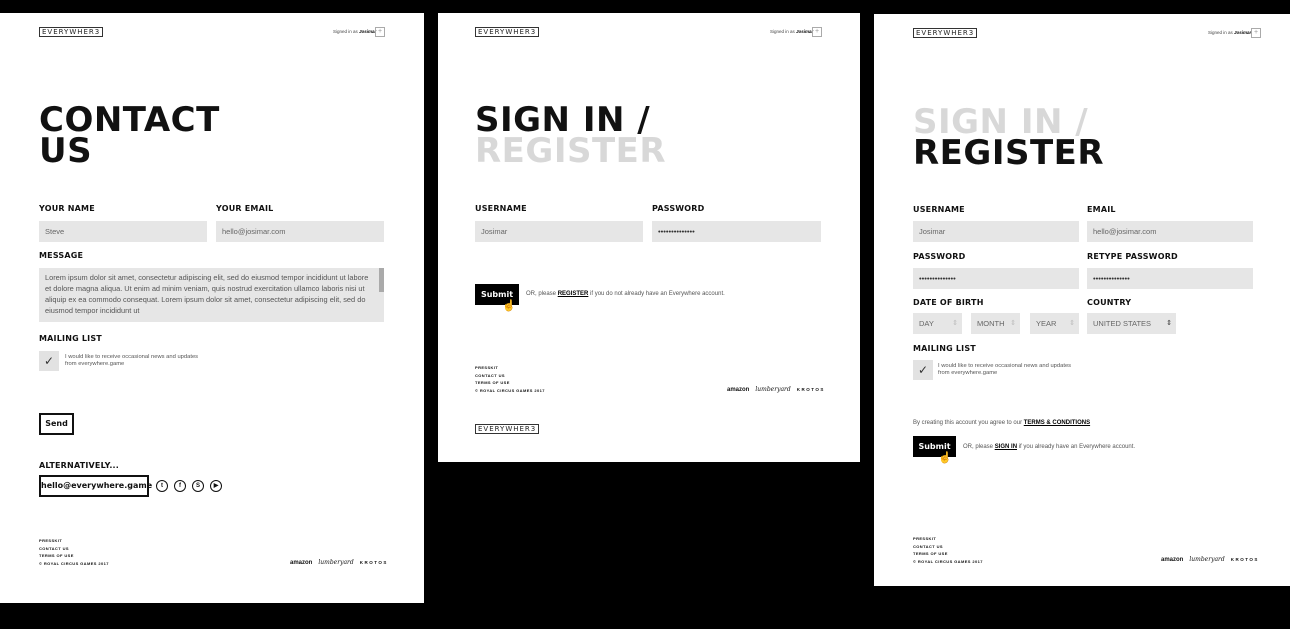 Image resolution: width=1290 pixels, height=629 pixels. Describe the element at coordinates (123, 231) in the screenshot. I see `name-input: Steve` at that location.